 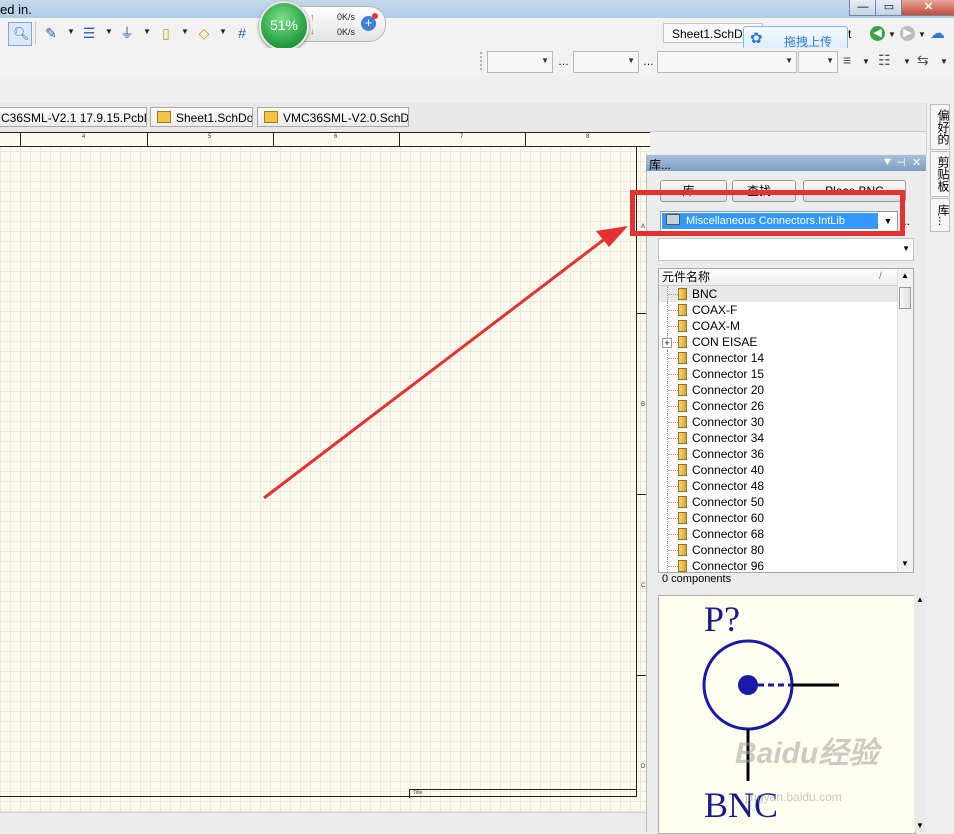 I want to click on forward-arrow-icon: ▶, so click(x=907, y=33).